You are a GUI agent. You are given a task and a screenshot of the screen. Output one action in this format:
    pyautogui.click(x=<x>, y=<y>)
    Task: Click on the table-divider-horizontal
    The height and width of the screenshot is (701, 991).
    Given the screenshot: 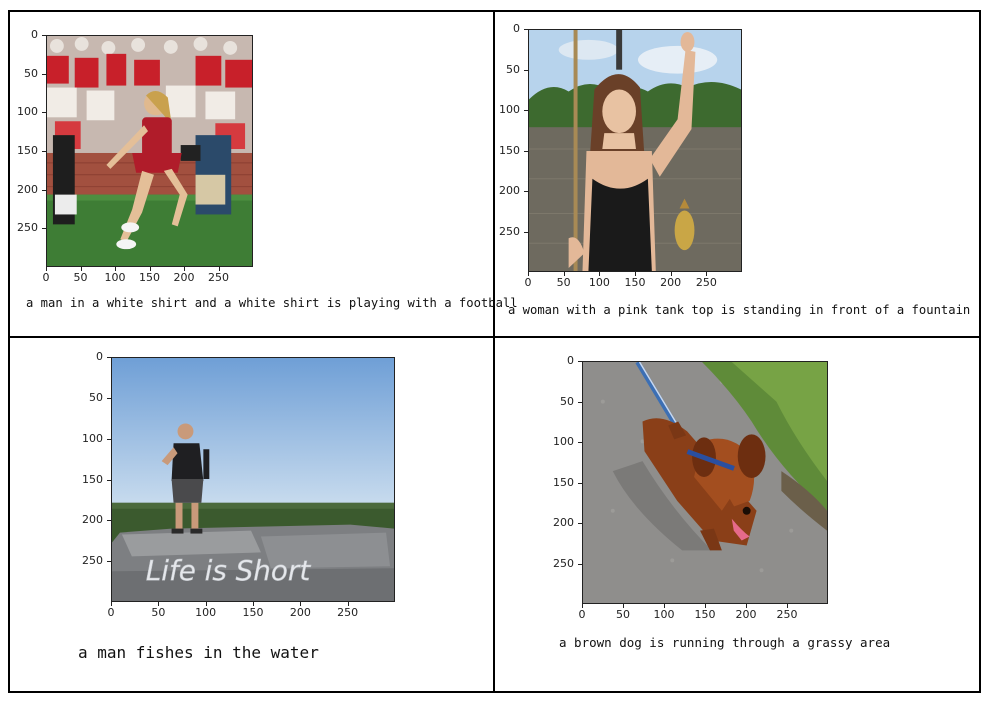 What is the action you would take?
    pyautogui.click(x=494, y=337)
    